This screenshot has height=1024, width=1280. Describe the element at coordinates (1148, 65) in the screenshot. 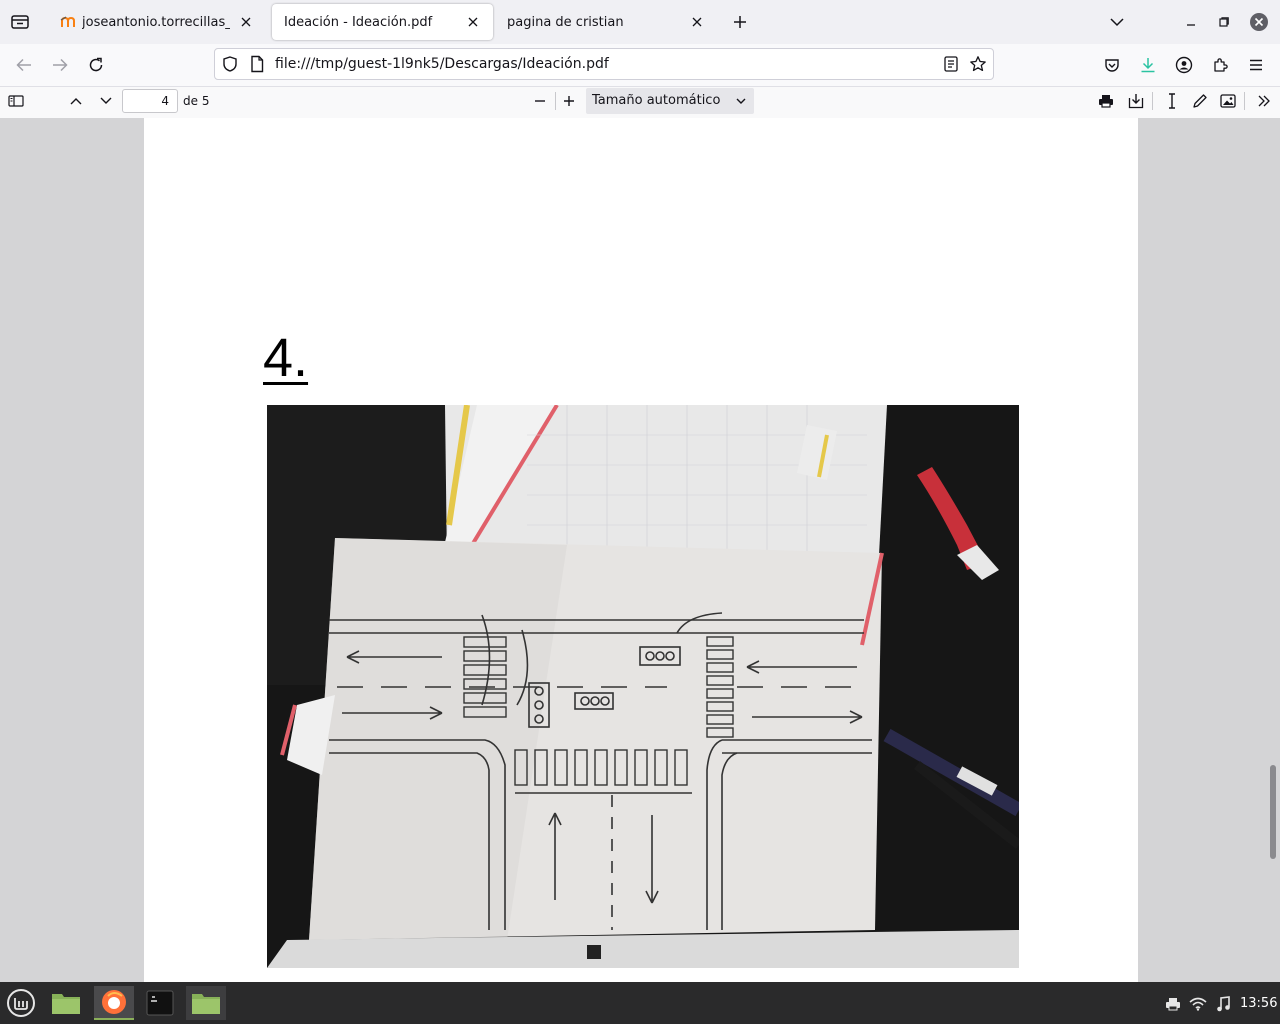

I see `downloads-icon` at that location.